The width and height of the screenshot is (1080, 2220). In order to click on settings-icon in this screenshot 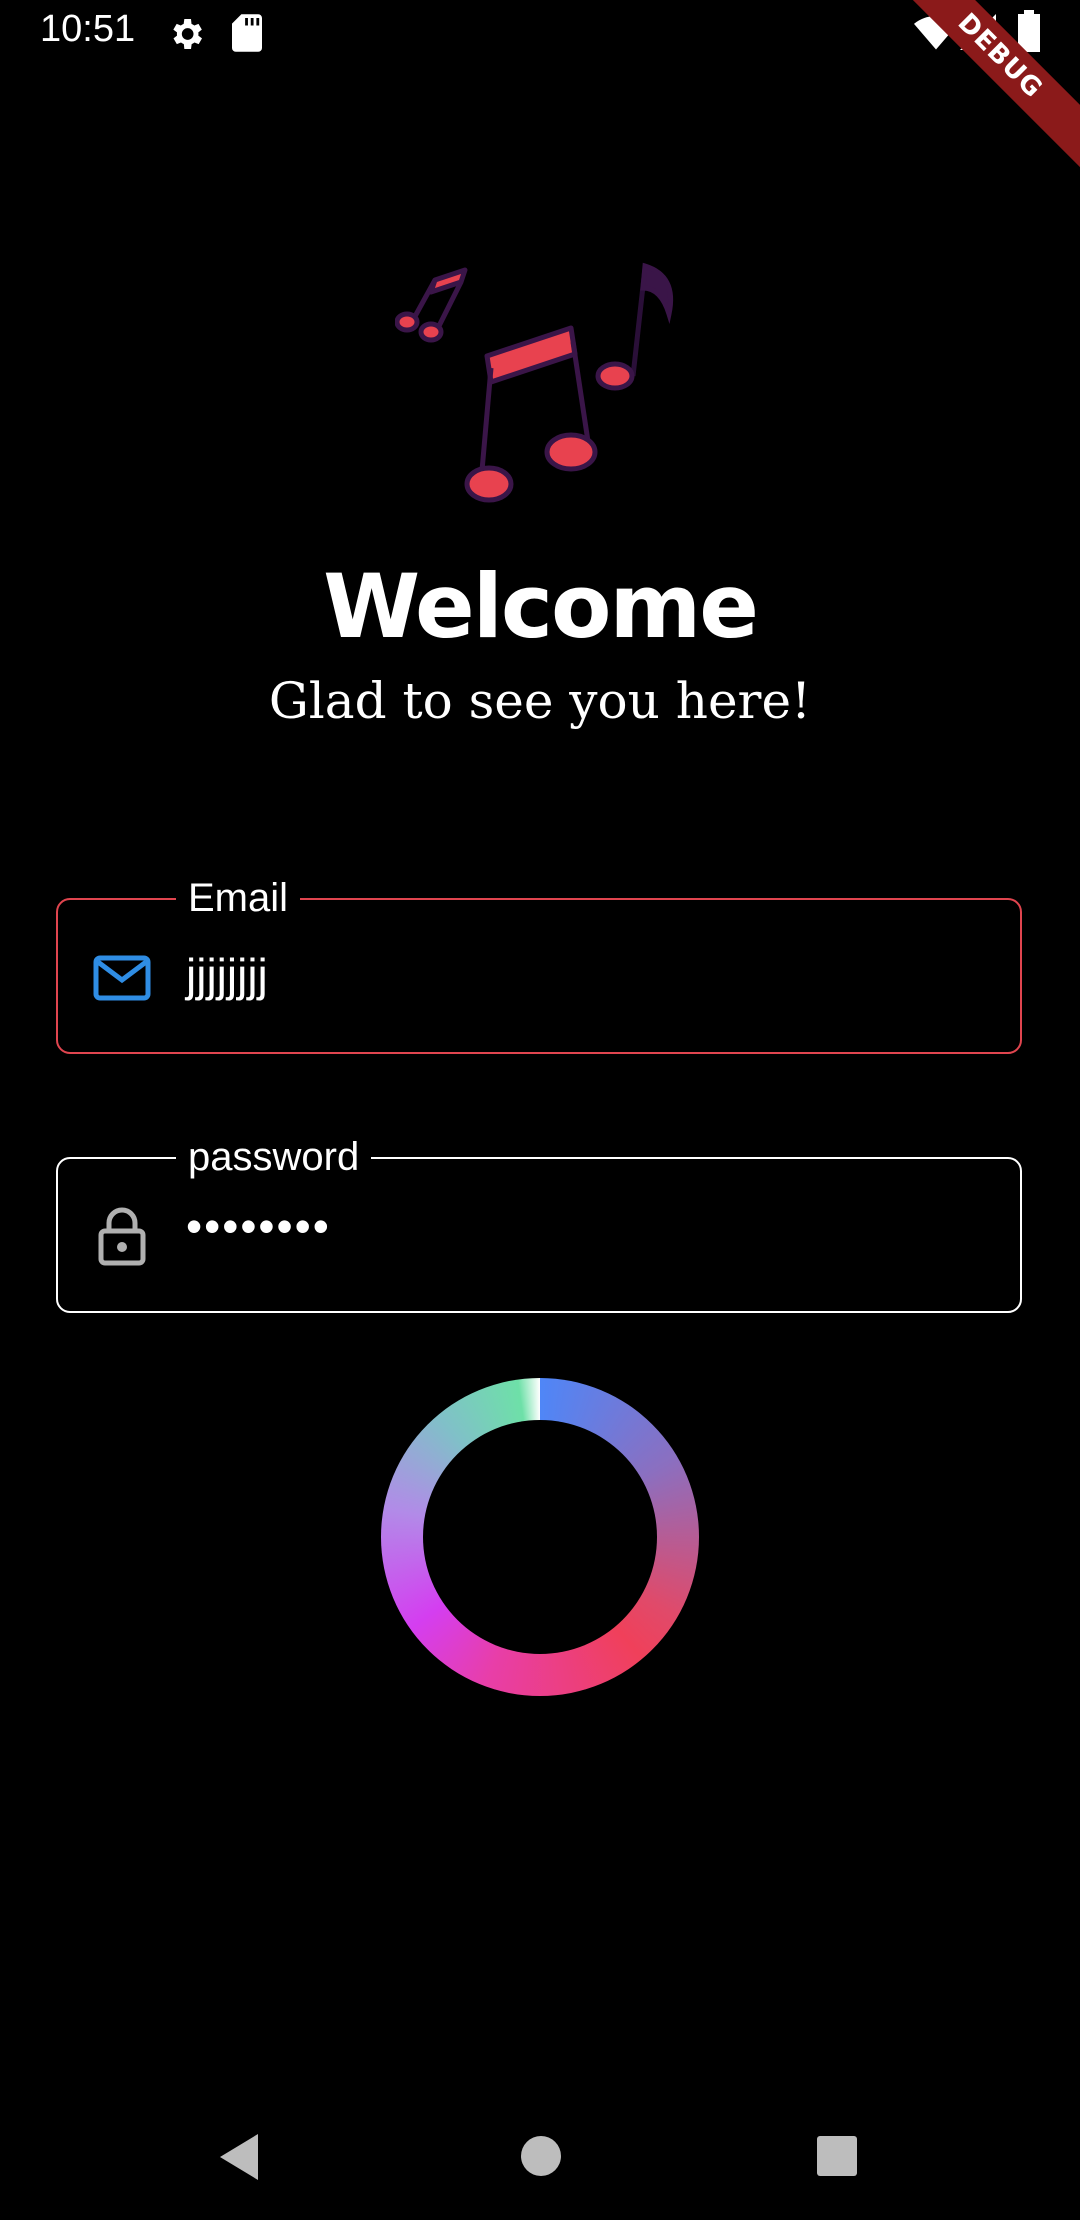, I will do `click(186, 36)`.